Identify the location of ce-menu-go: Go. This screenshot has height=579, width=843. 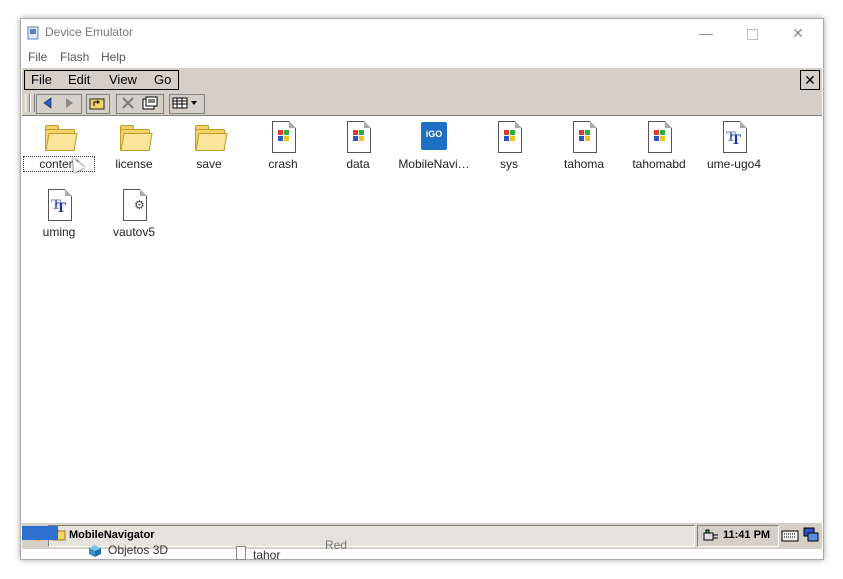
(162, 79).